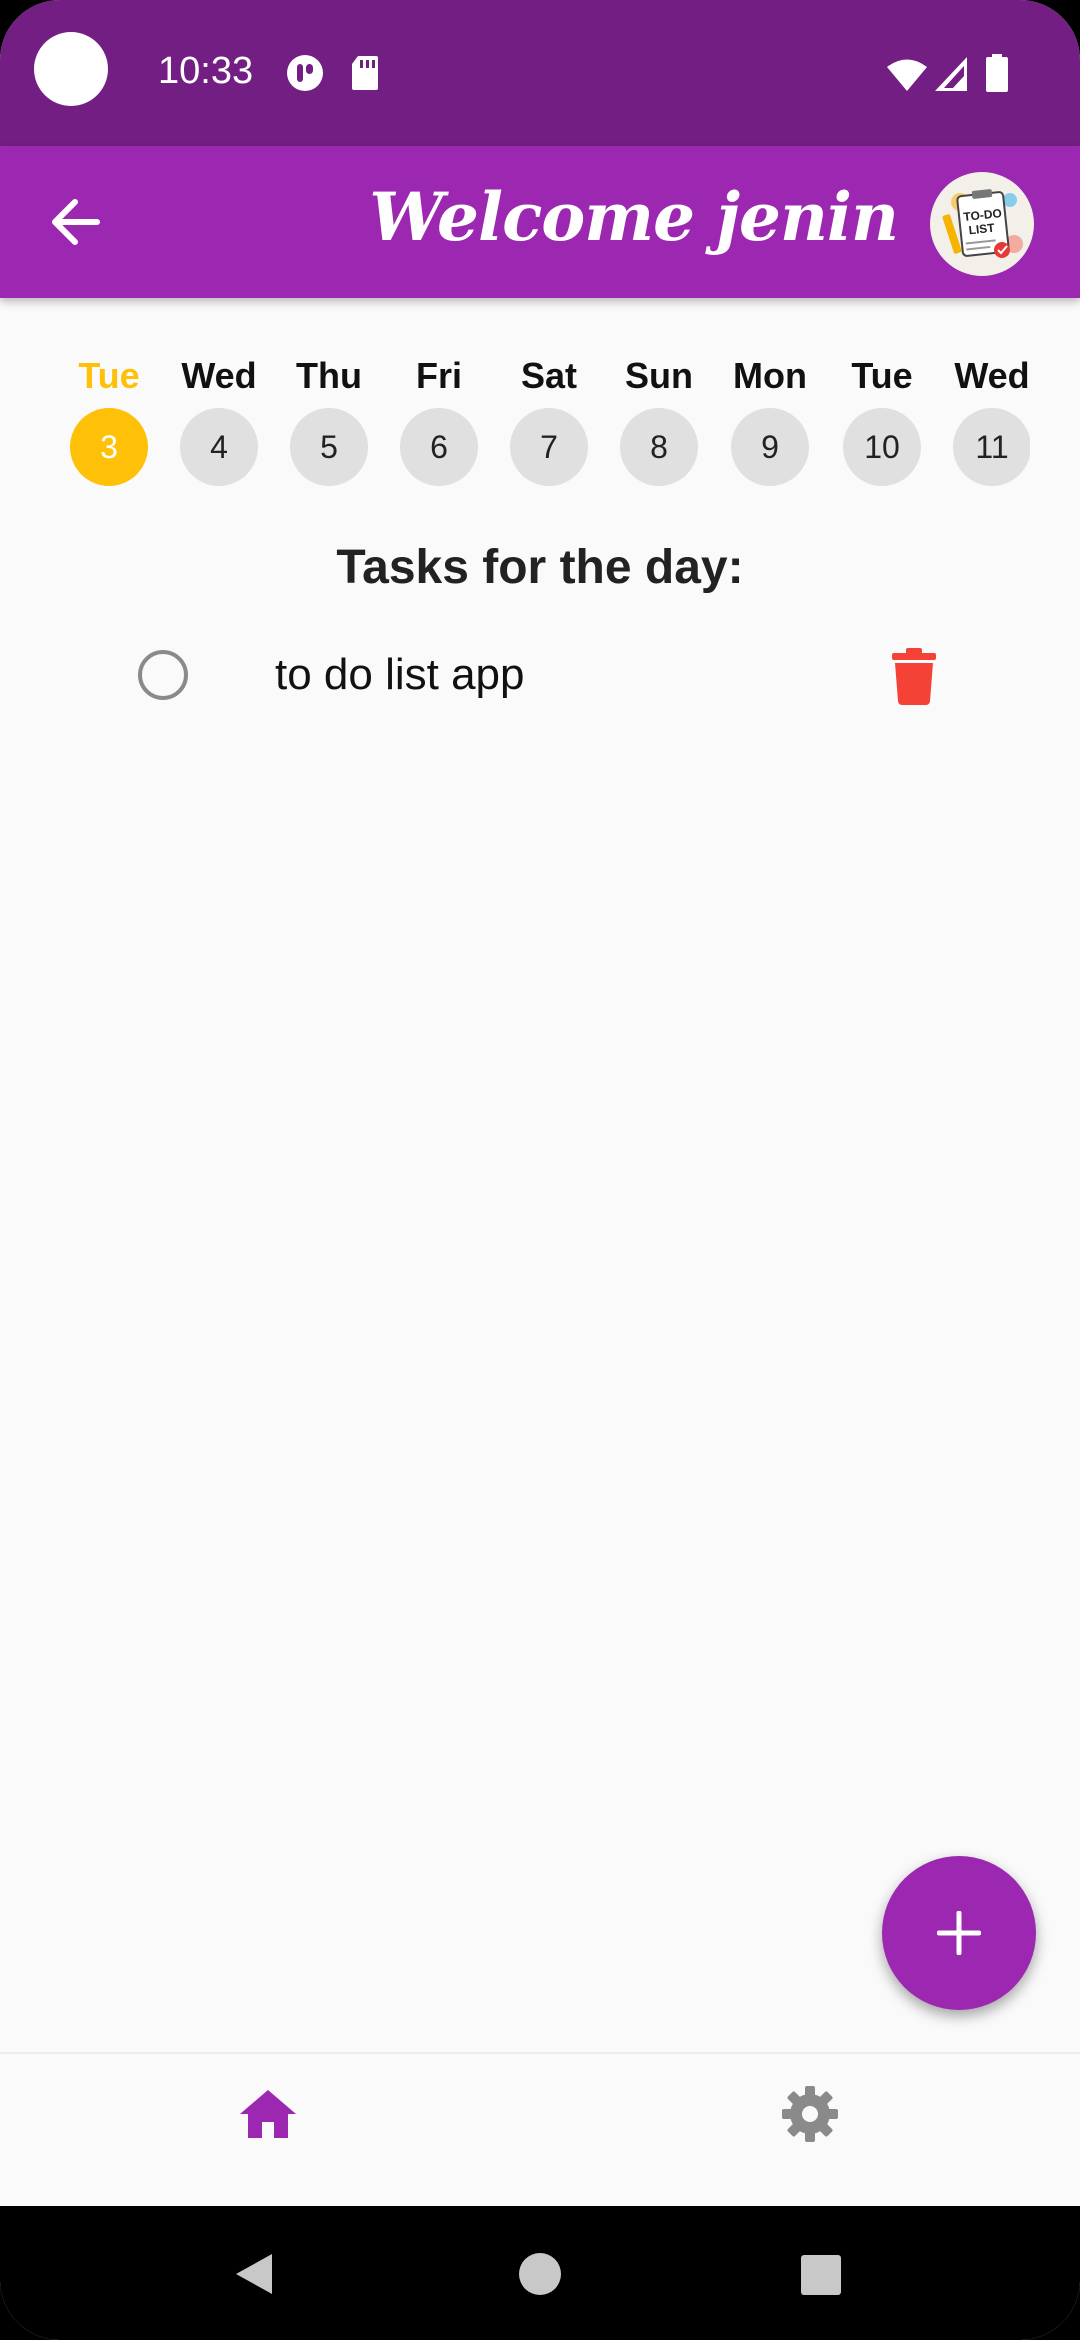  I want to click on day-number: 6, so click(439, 447).